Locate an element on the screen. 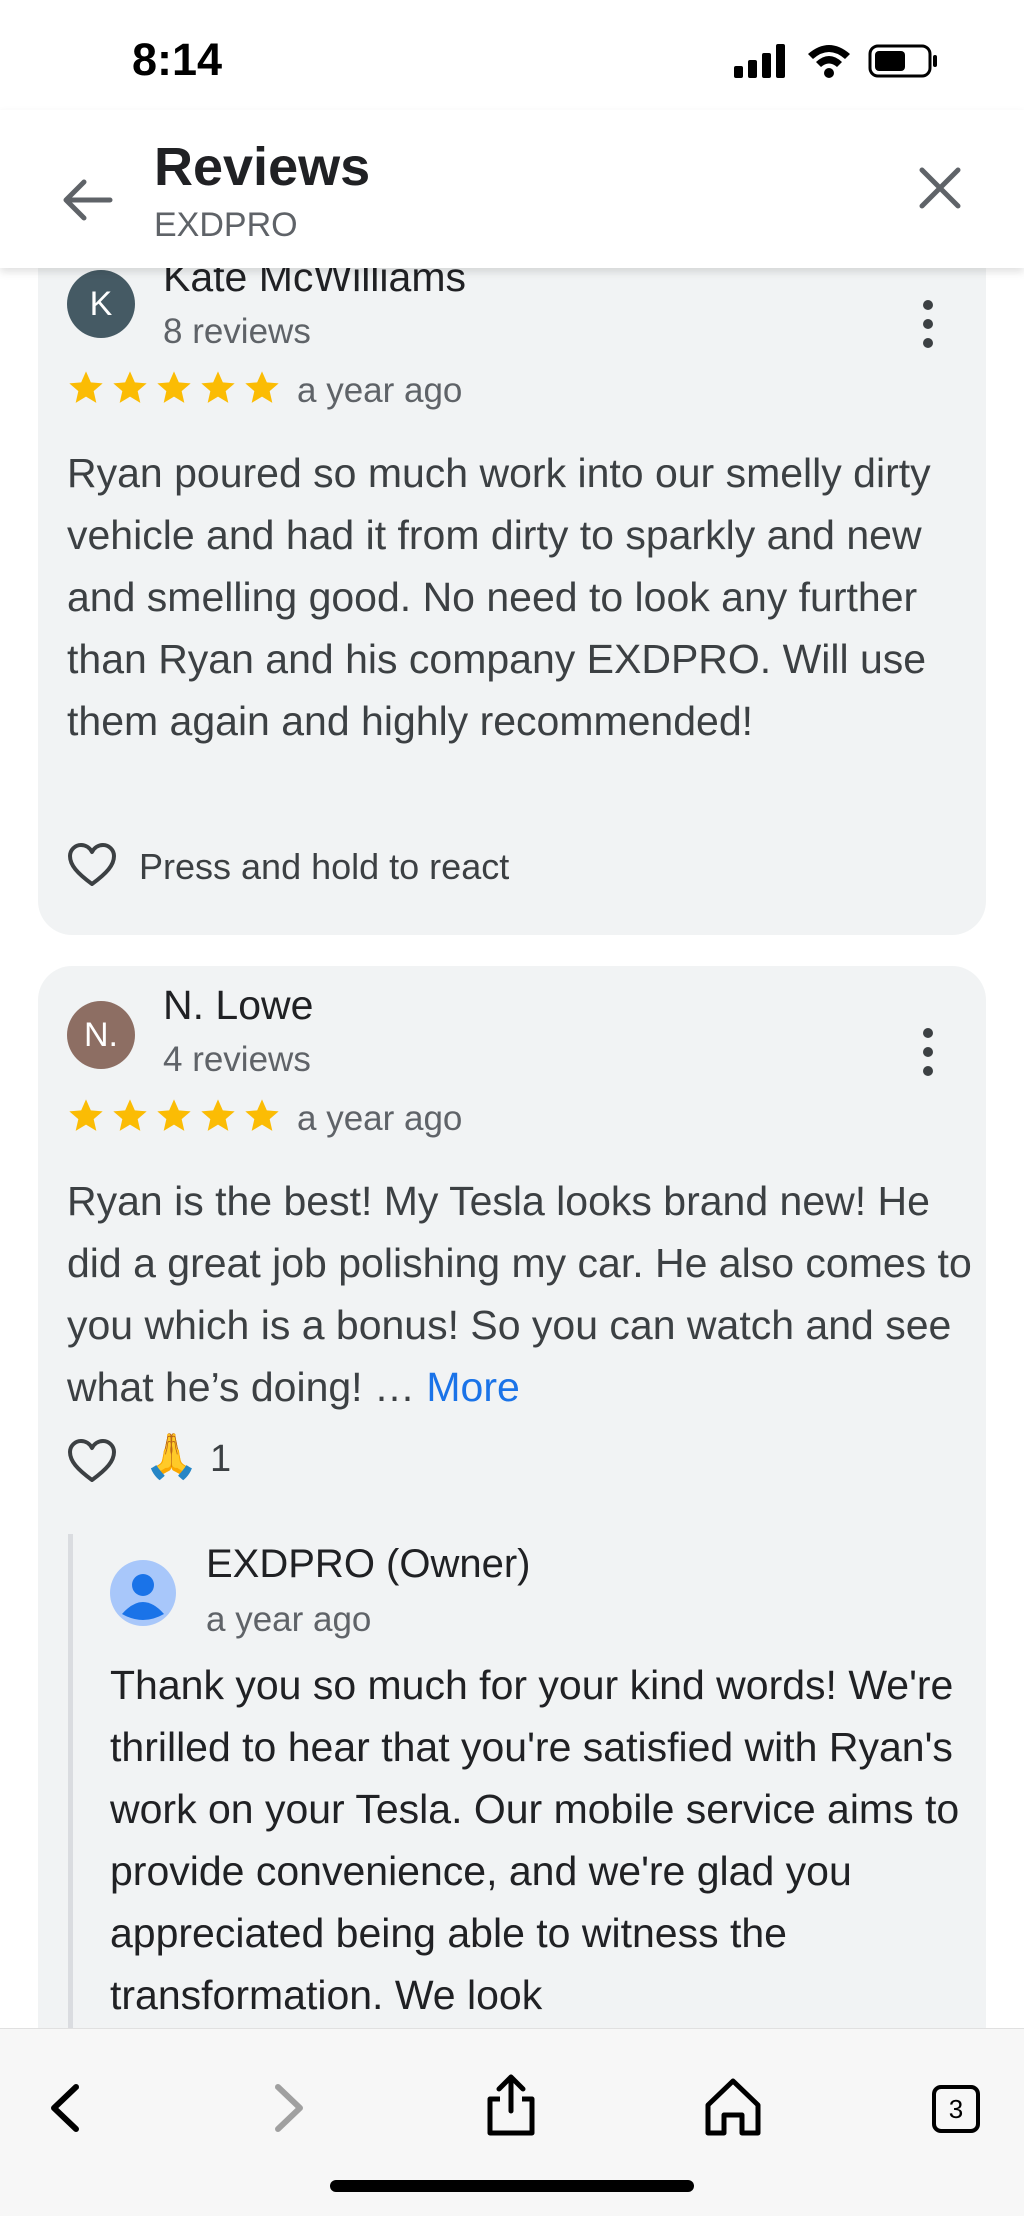 This screenshot has height=2216, width=1024. reviewer-name: Kate McWilliams is located at coordinates (314, 284).